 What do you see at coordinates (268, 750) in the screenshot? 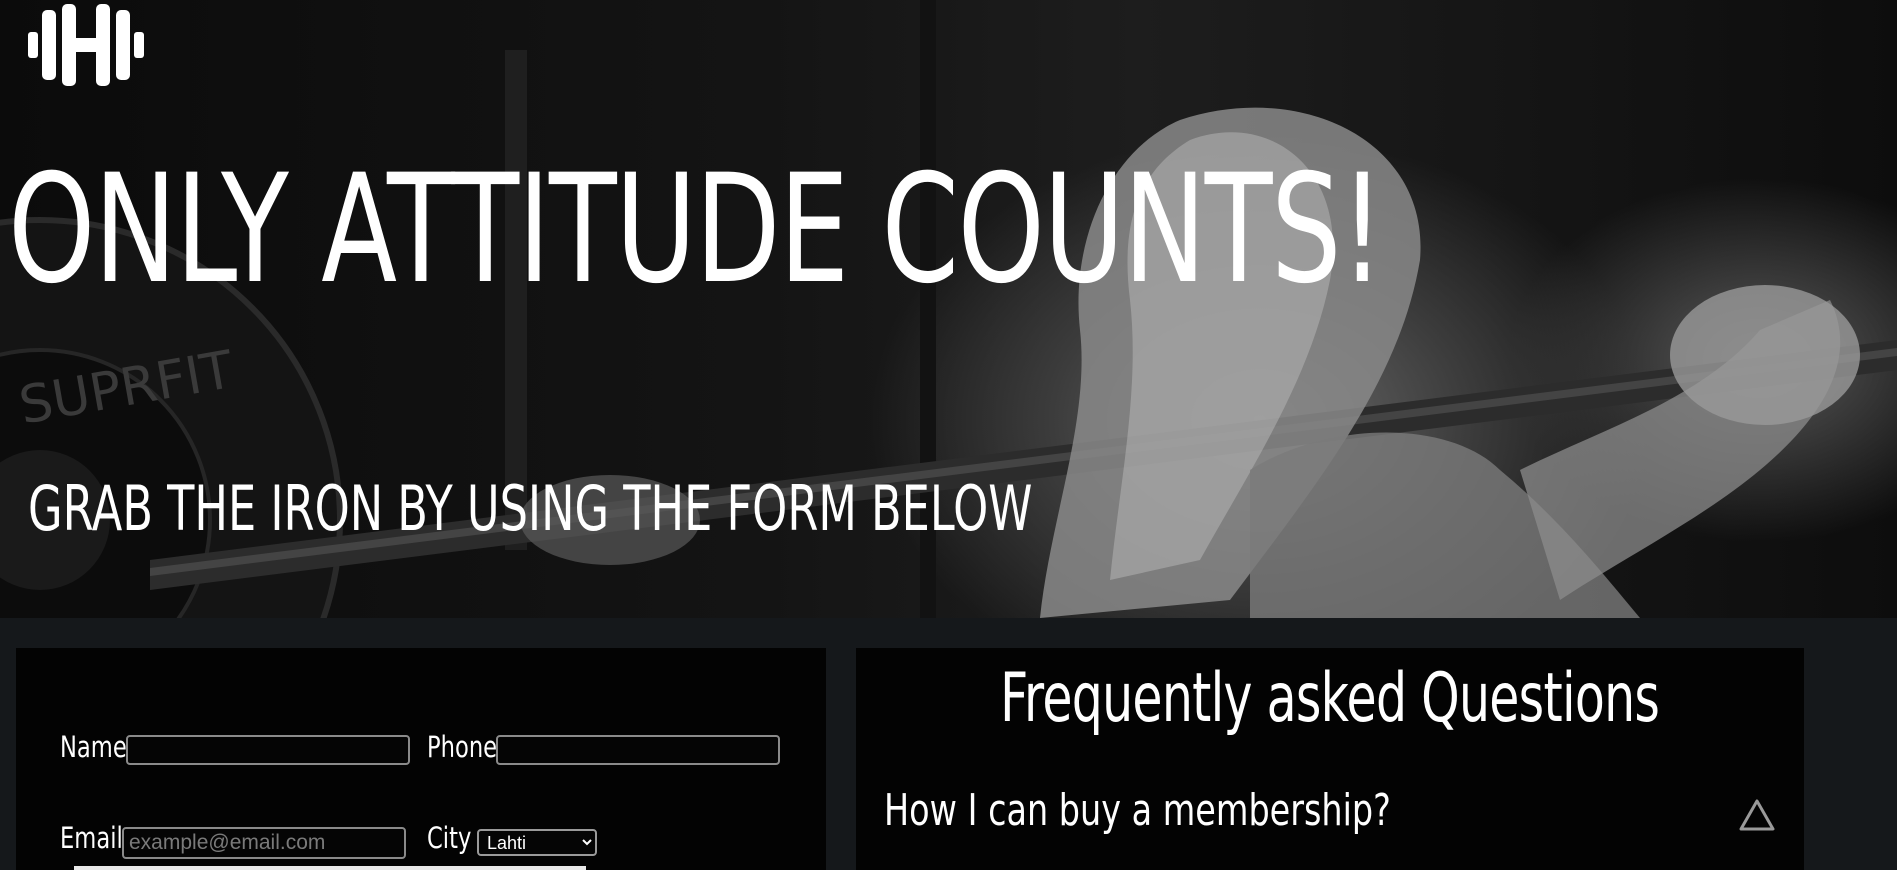
I see `name-input` at bounding box center [268, 750].